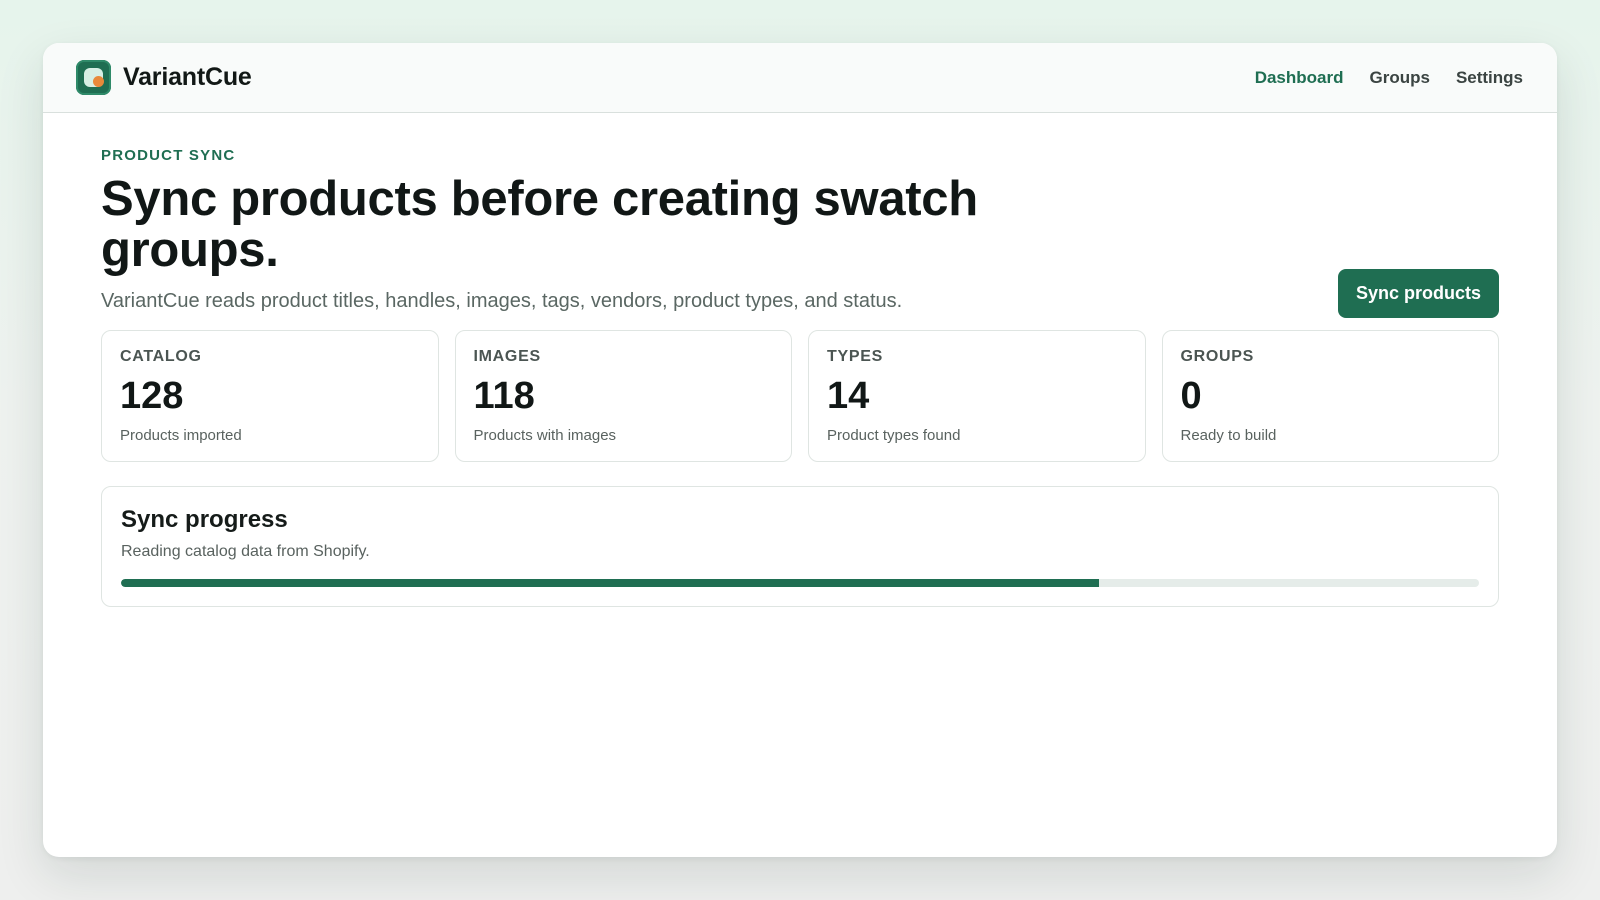 The height and width of the screenshot is (900, 1600). Describe the element at coordinates (545, 435) in the screenshot. I see `stat-description: Products with images` at that location.